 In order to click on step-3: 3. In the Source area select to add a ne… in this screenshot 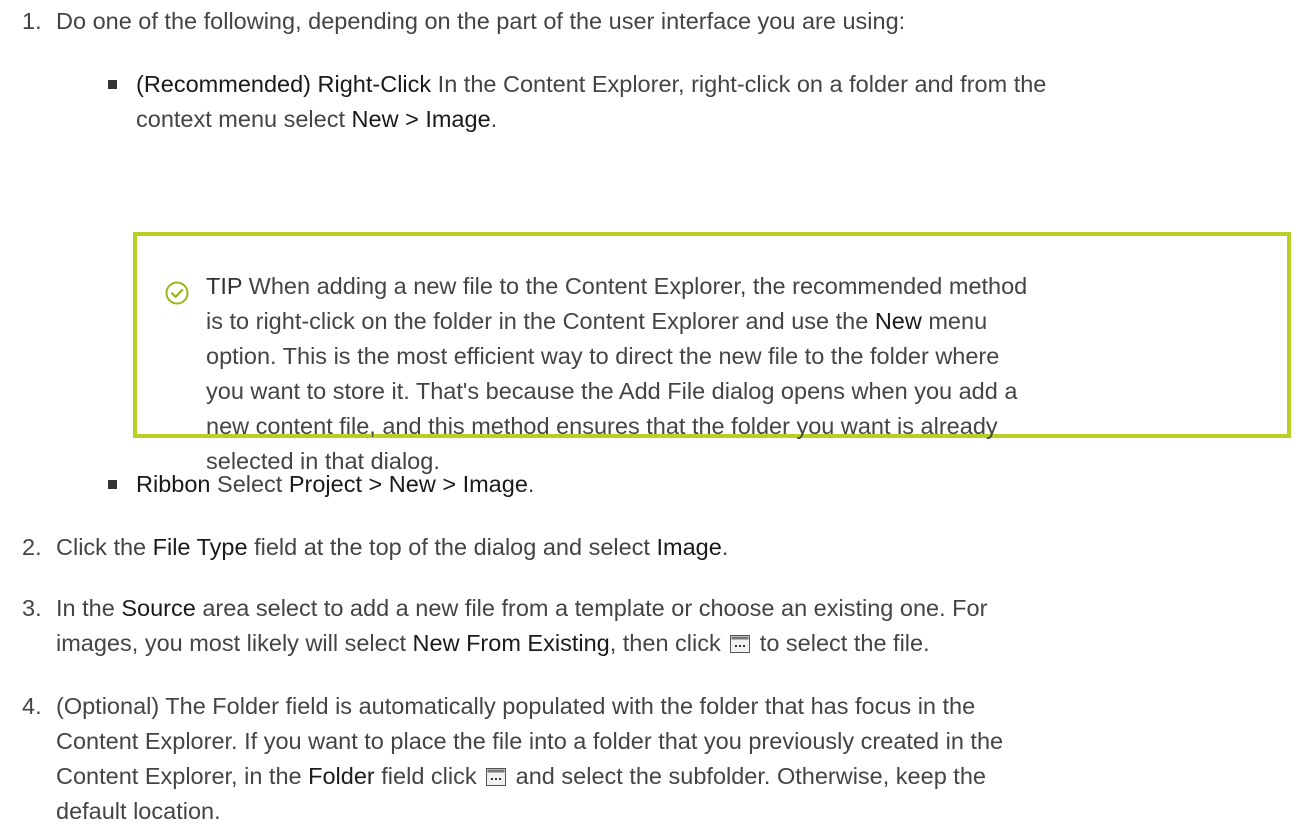, I will do `click(645, 626)`.